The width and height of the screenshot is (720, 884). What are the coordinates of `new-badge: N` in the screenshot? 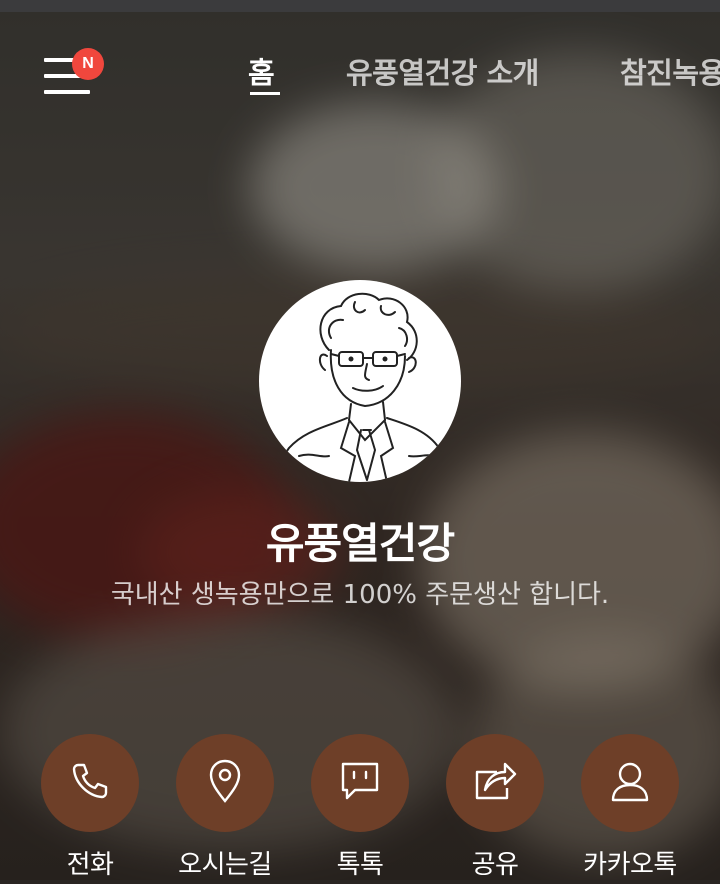 It's located at (88, 64).